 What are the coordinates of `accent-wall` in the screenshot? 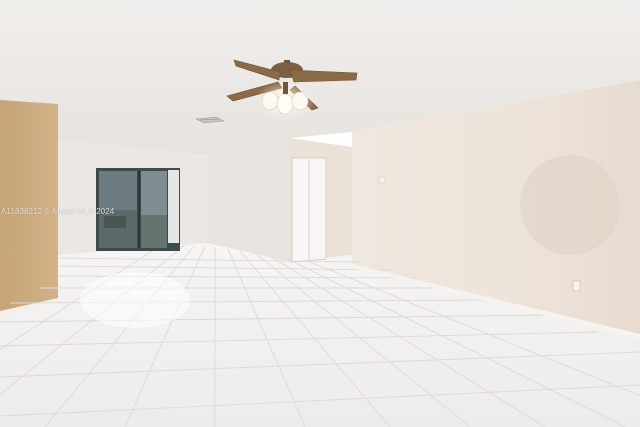 It's located at (29, 207).